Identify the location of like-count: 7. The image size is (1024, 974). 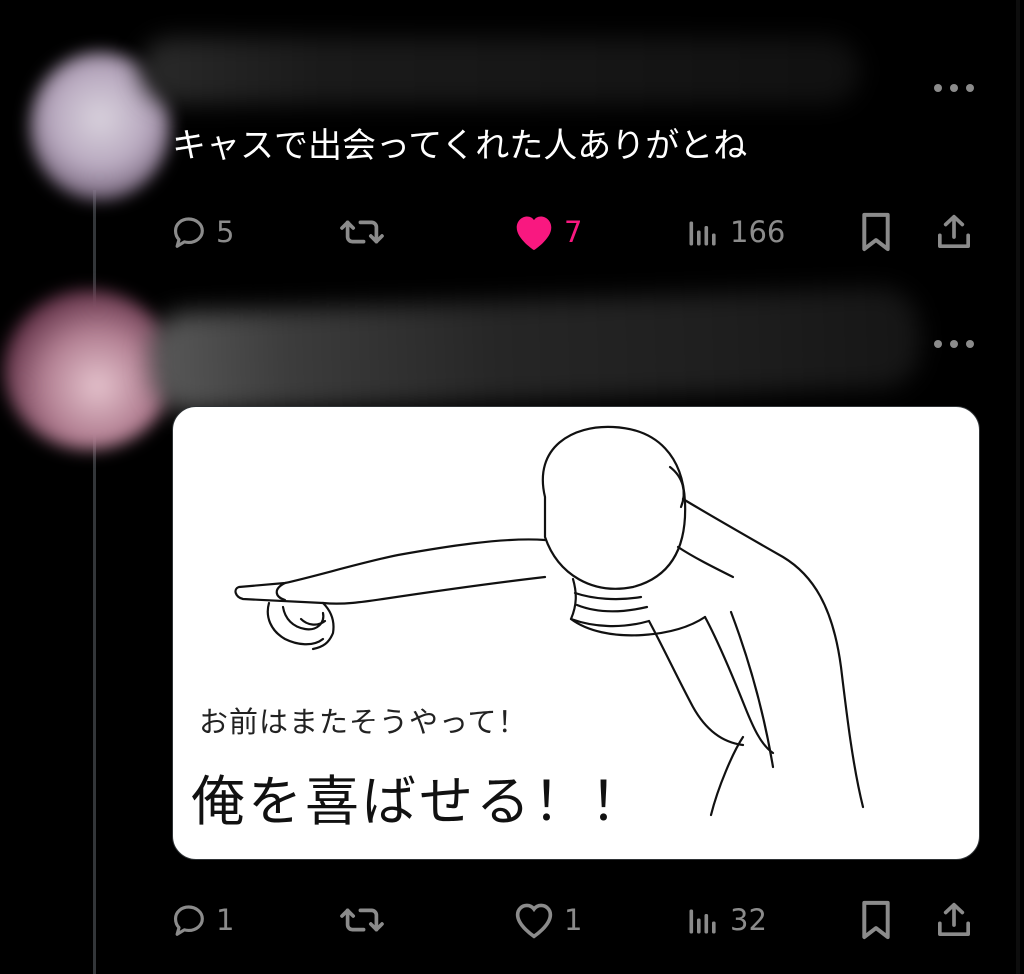
(573, 232).